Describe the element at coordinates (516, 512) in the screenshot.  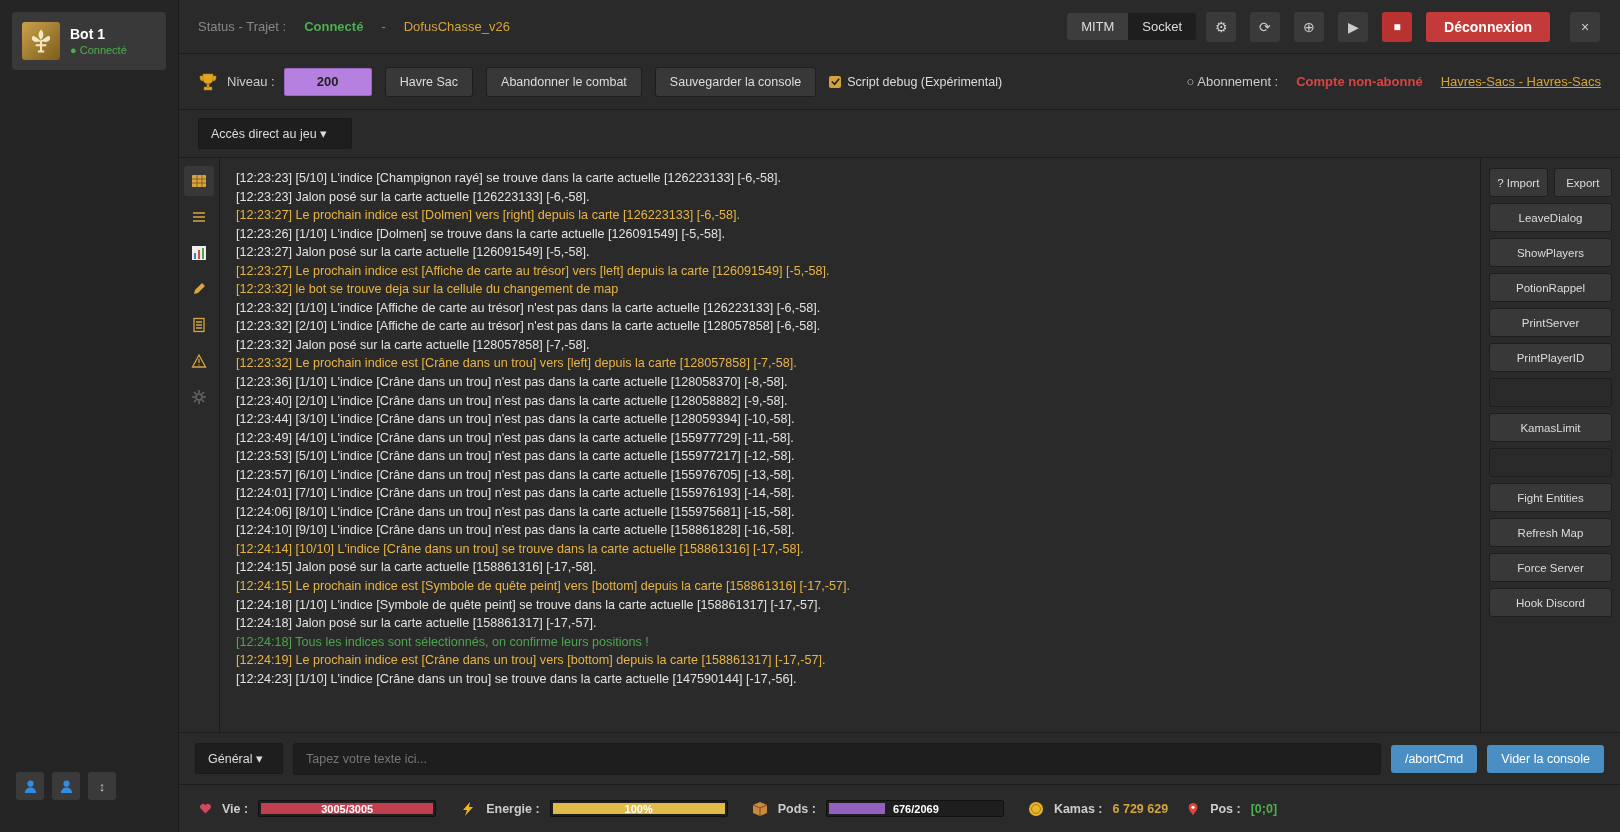
I see `log-line: [12:24:06] [8/10] L'indice [Crâne dans un trou] n'est pas dans la carte actuelle [155975681] [-15,-58].` at that location.